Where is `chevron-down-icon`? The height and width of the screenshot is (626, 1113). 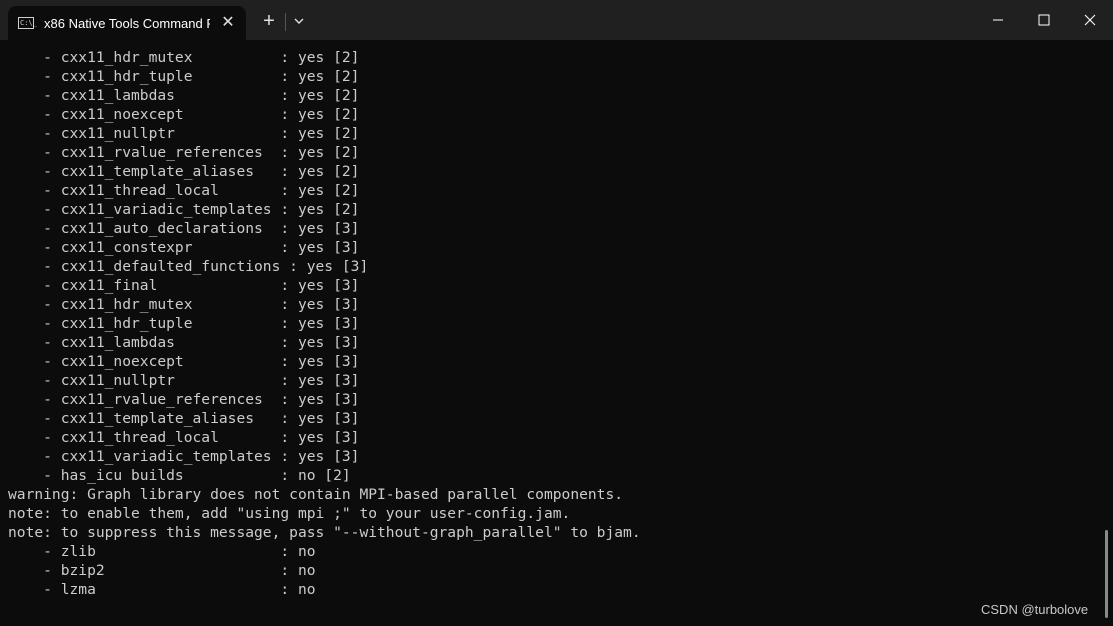
chevron-down-icon is located at coordinates (299, 21).